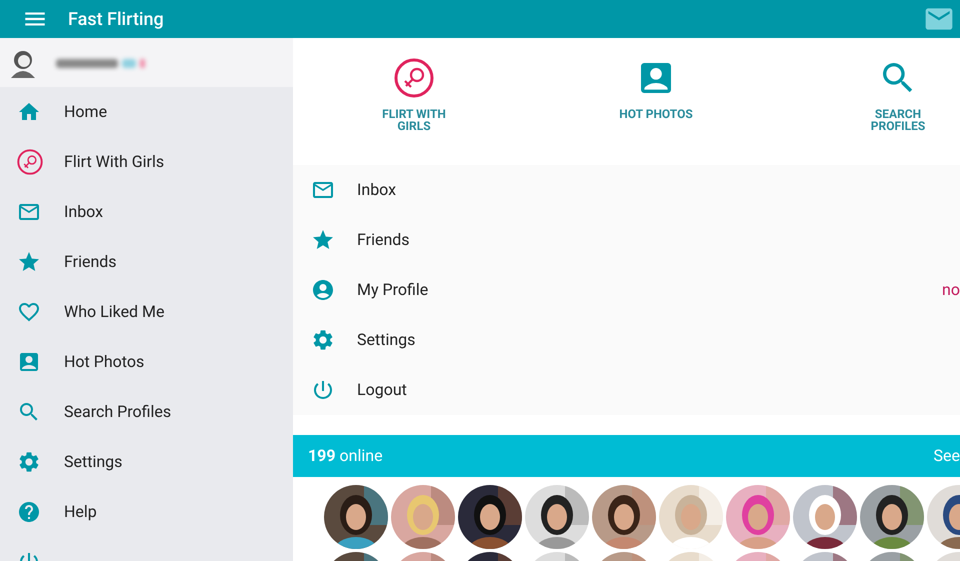 The image size is (960, 561). What do you see at coordinates (29, 312) in the screenshot?
I see `heart-icon` at bounding box center [29, 312].